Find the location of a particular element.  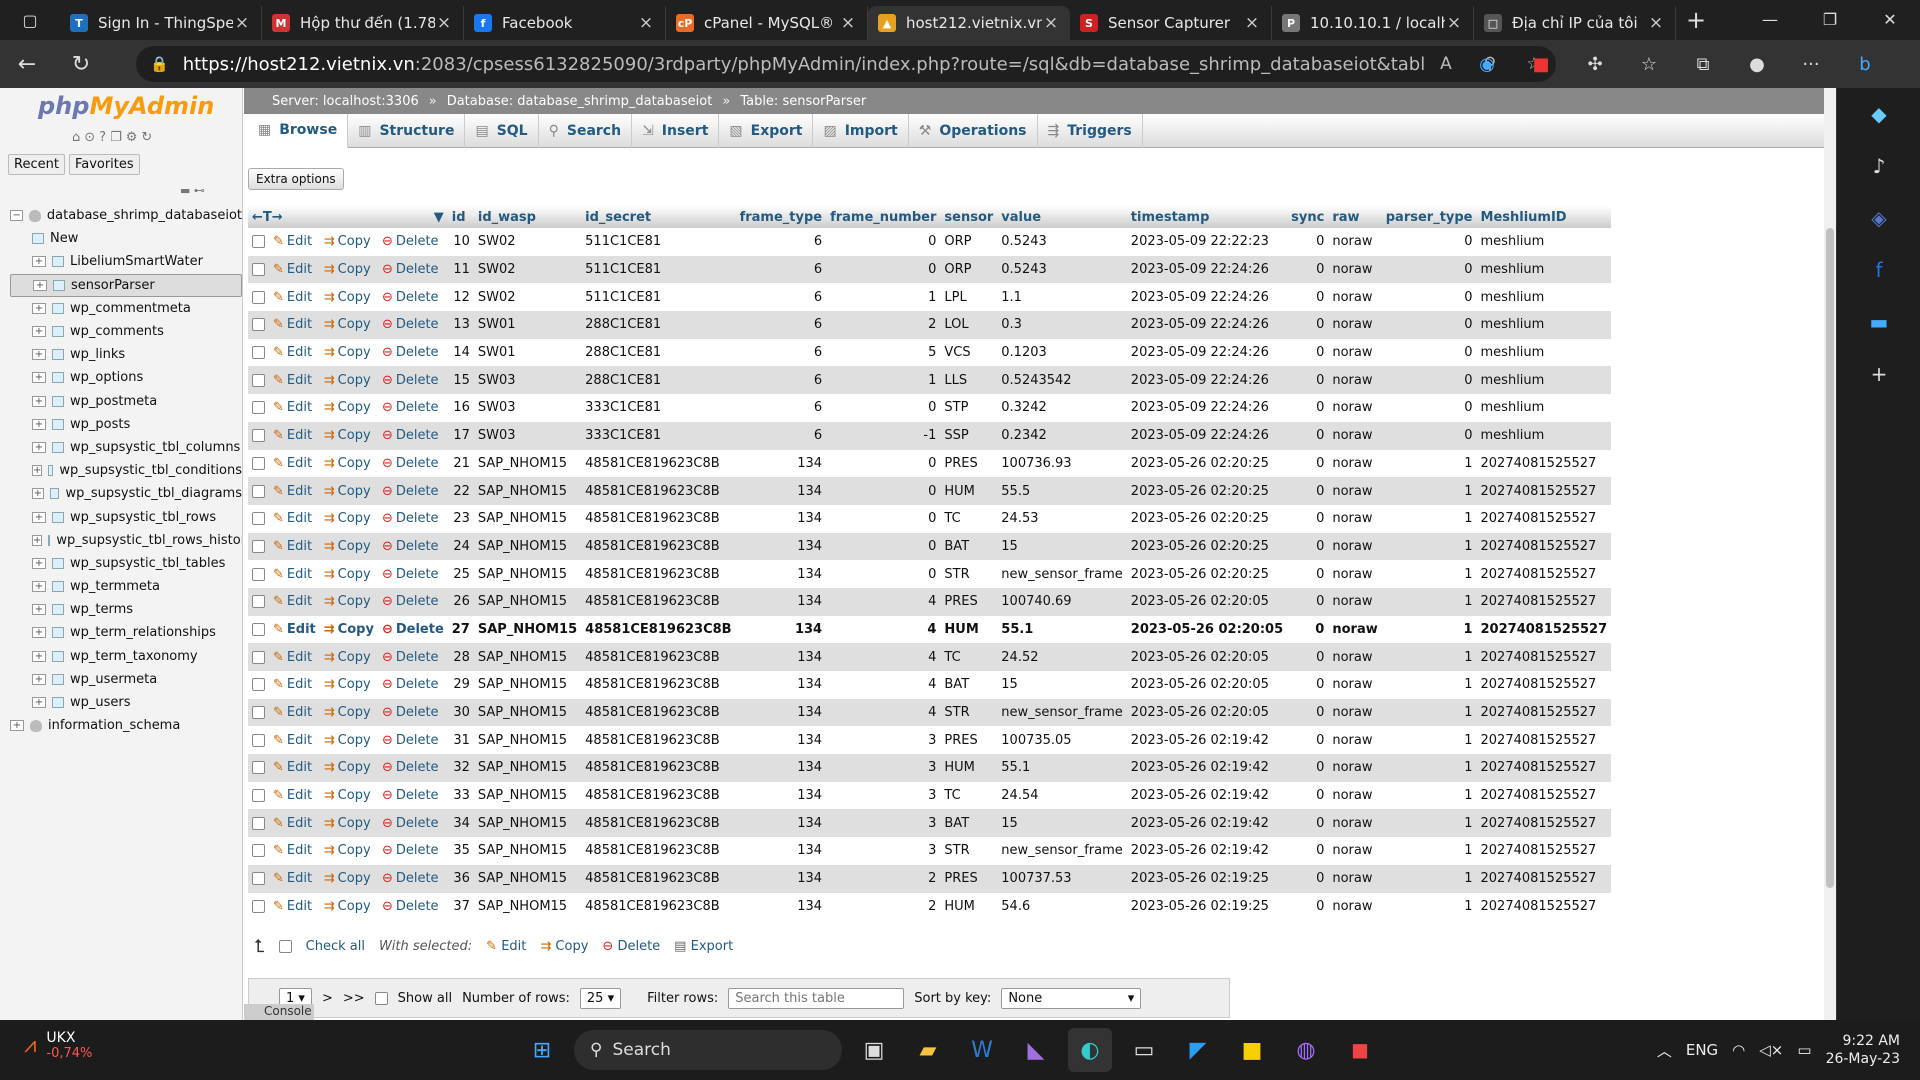

tree-table-item: + wp_supsystic_tbl_rows is located at coordinates (126, 516).